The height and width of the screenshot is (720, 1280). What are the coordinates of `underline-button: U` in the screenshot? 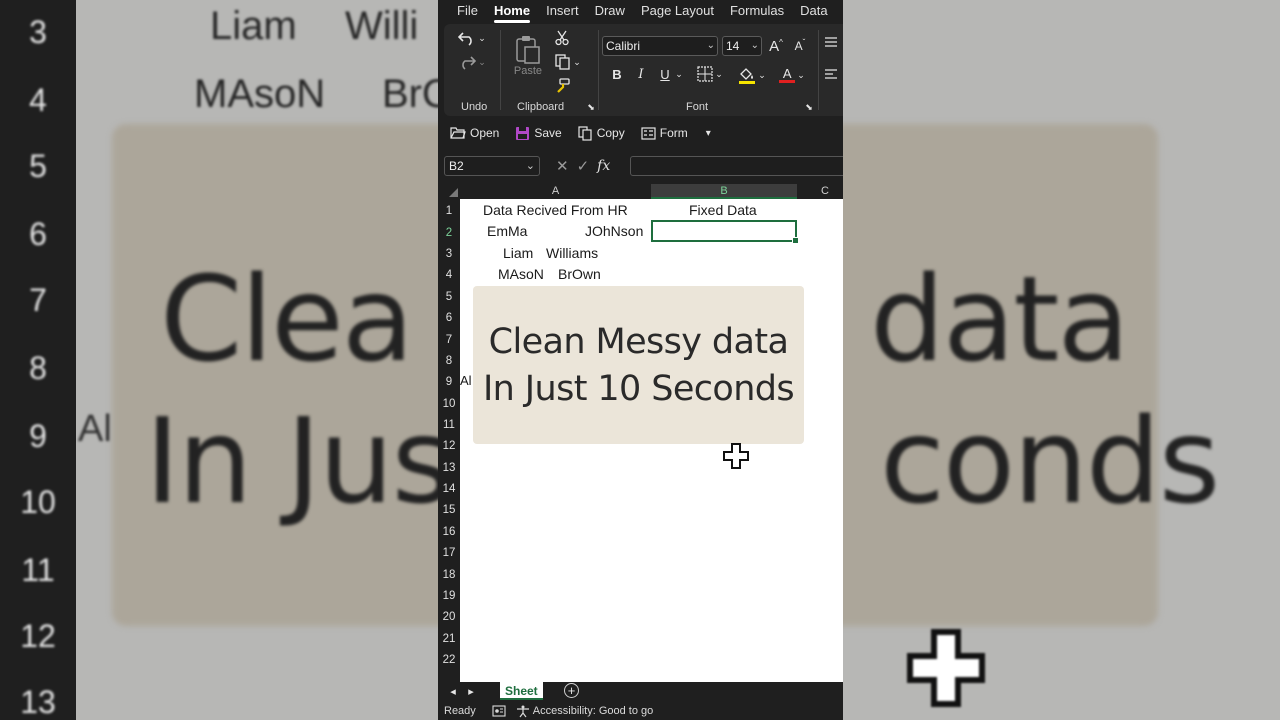 It's located at (665, 74).